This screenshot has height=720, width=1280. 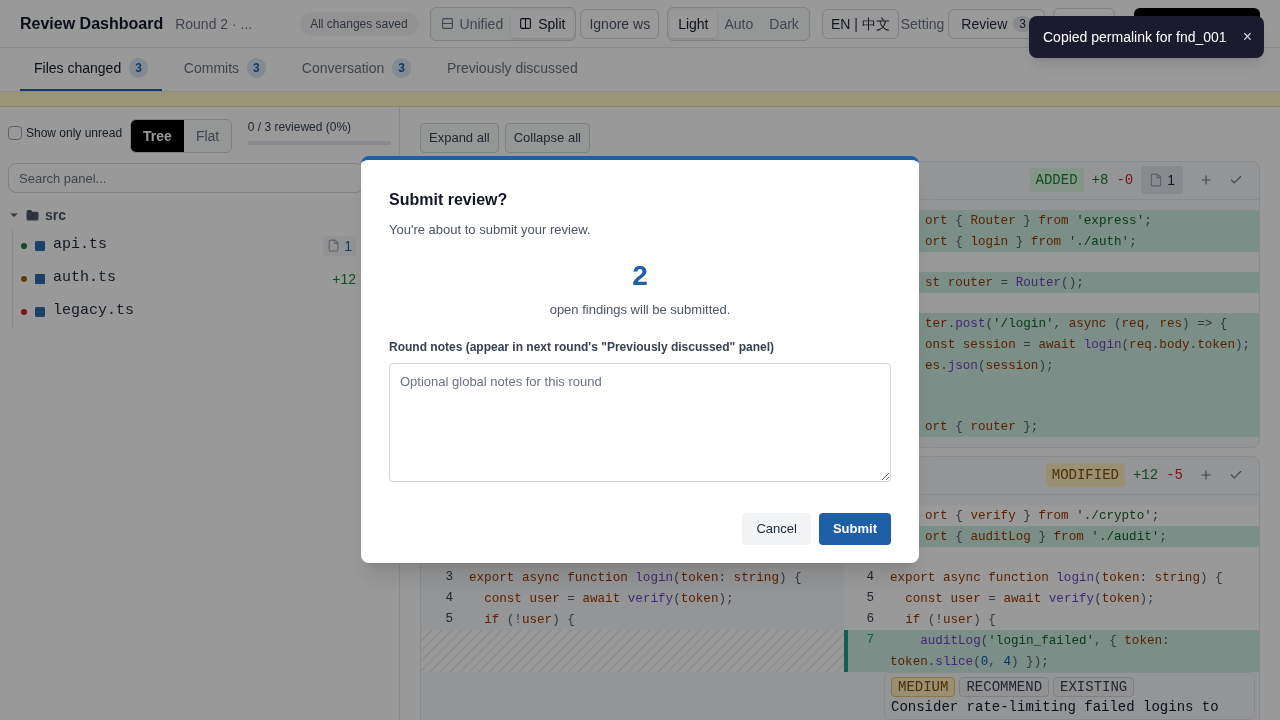 What do you see at coordinates (84, 278) in the screenshot?
I see `file-name: auth.ts` at bounding box center [84, 278].